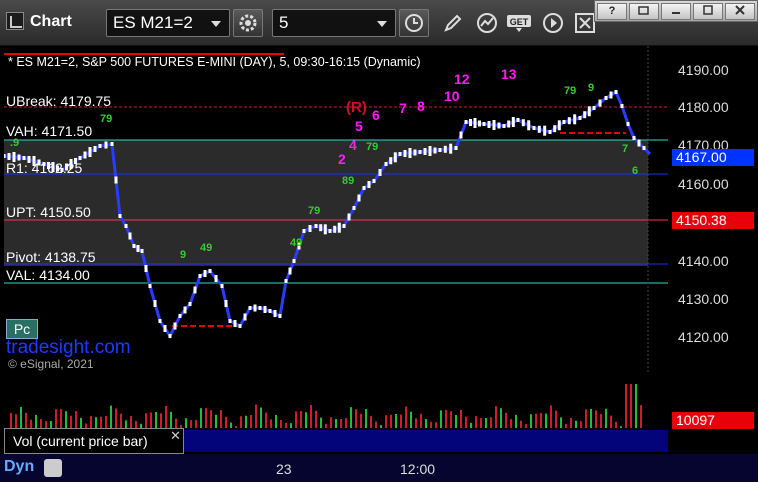 This screenshot has width=758, height=482. I want to click on settings-button, so click(248, 23).